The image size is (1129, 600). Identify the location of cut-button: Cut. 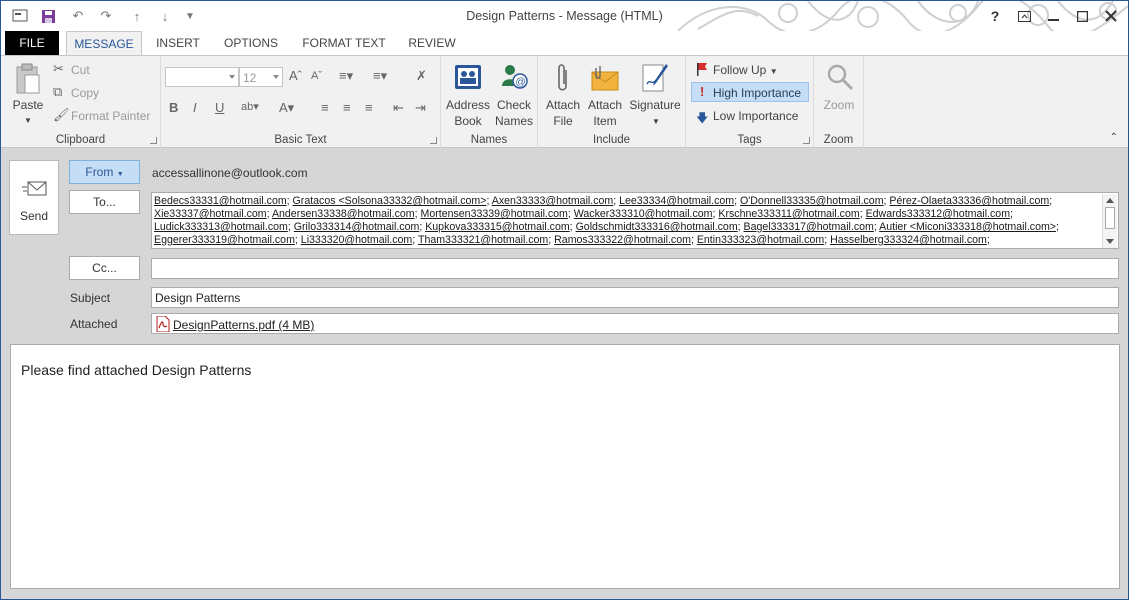
(80, 70).